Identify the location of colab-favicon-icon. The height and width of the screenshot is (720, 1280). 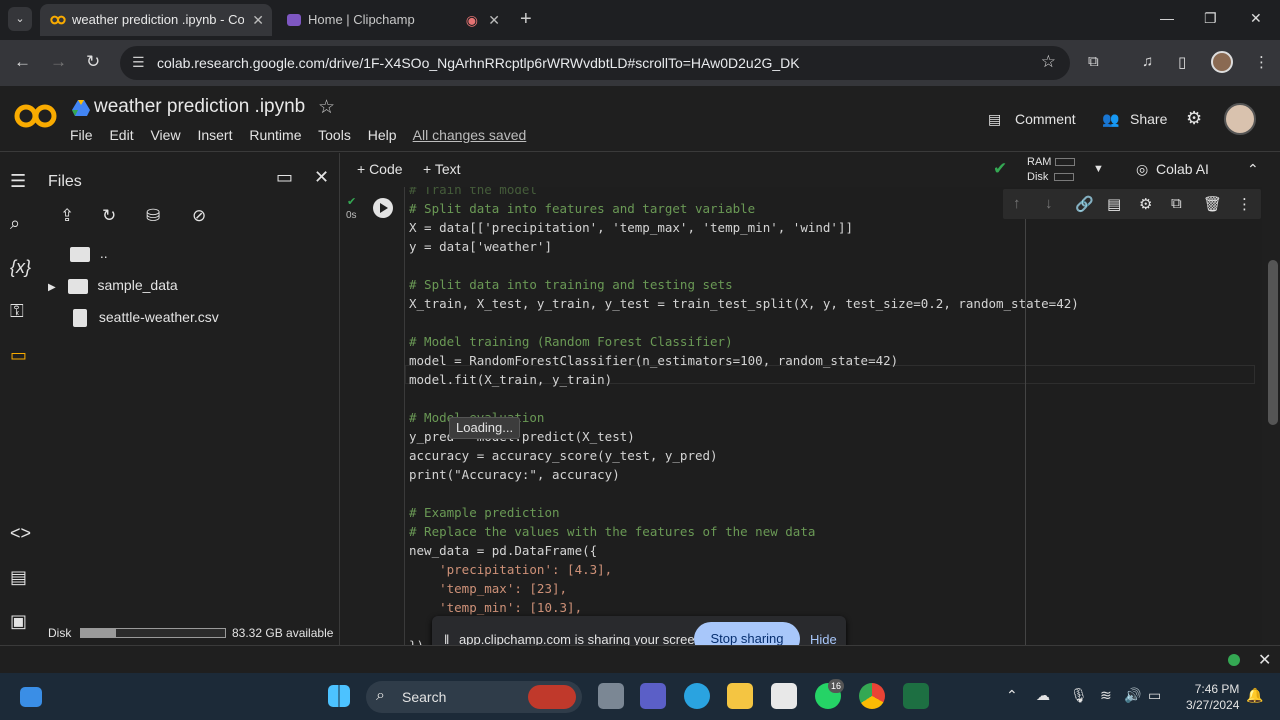
(58, 20).